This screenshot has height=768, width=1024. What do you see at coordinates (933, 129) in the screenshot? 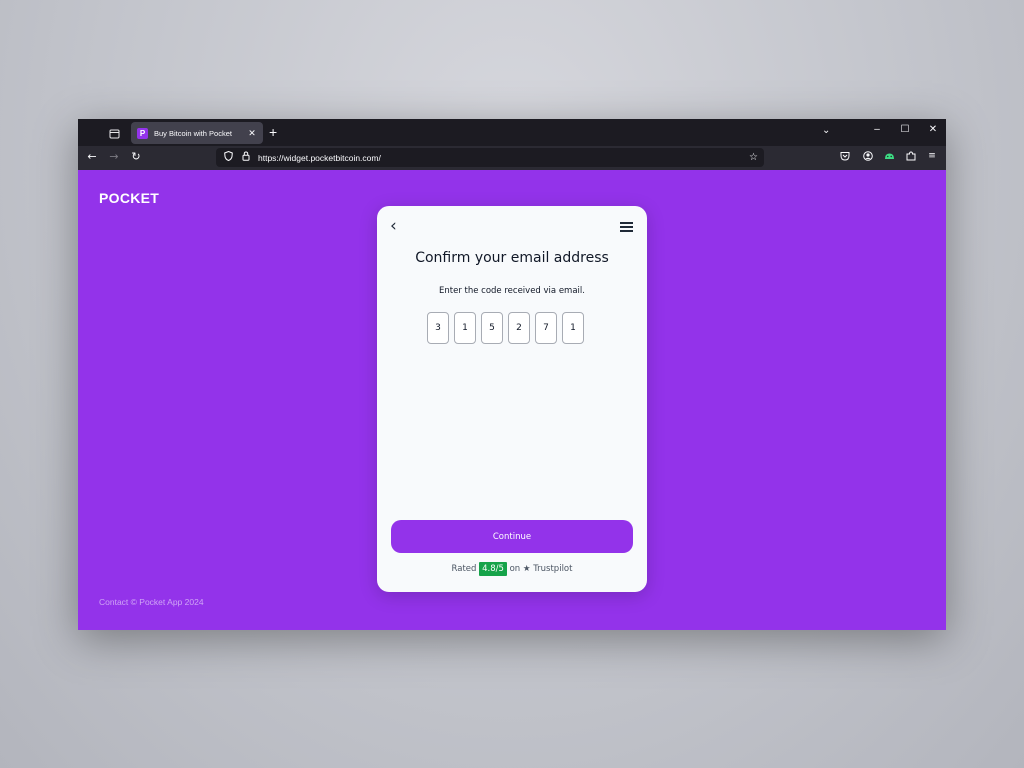
I see `window-close-icon: ✕` at bounding box center [933, 129].